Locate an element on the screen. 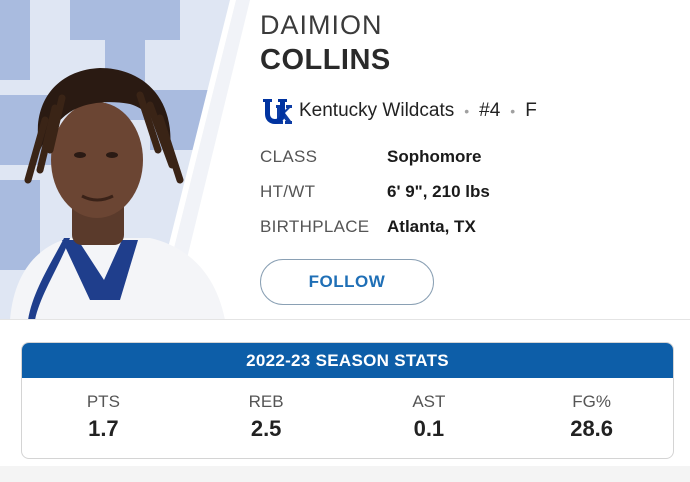 The height and width of the screenshot is (482, 690). stat-reb: REB 2.5 is located at coordinates (266, 418).